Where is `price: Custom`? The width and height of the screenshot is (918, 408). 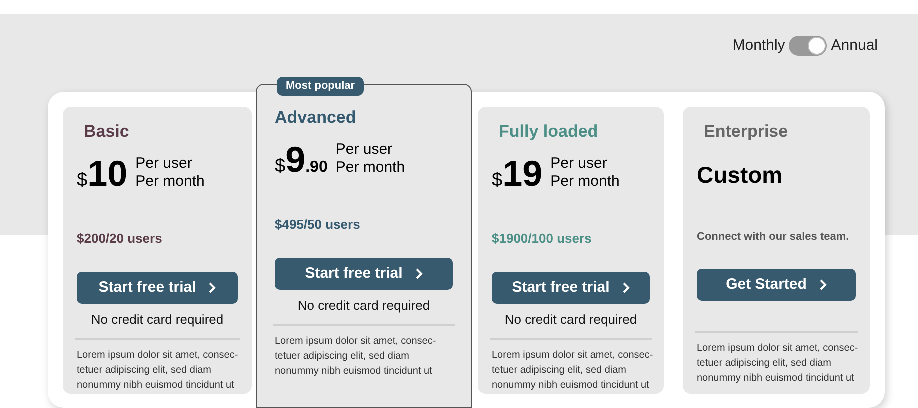 price: Custom is located at coordinates (740, 175).